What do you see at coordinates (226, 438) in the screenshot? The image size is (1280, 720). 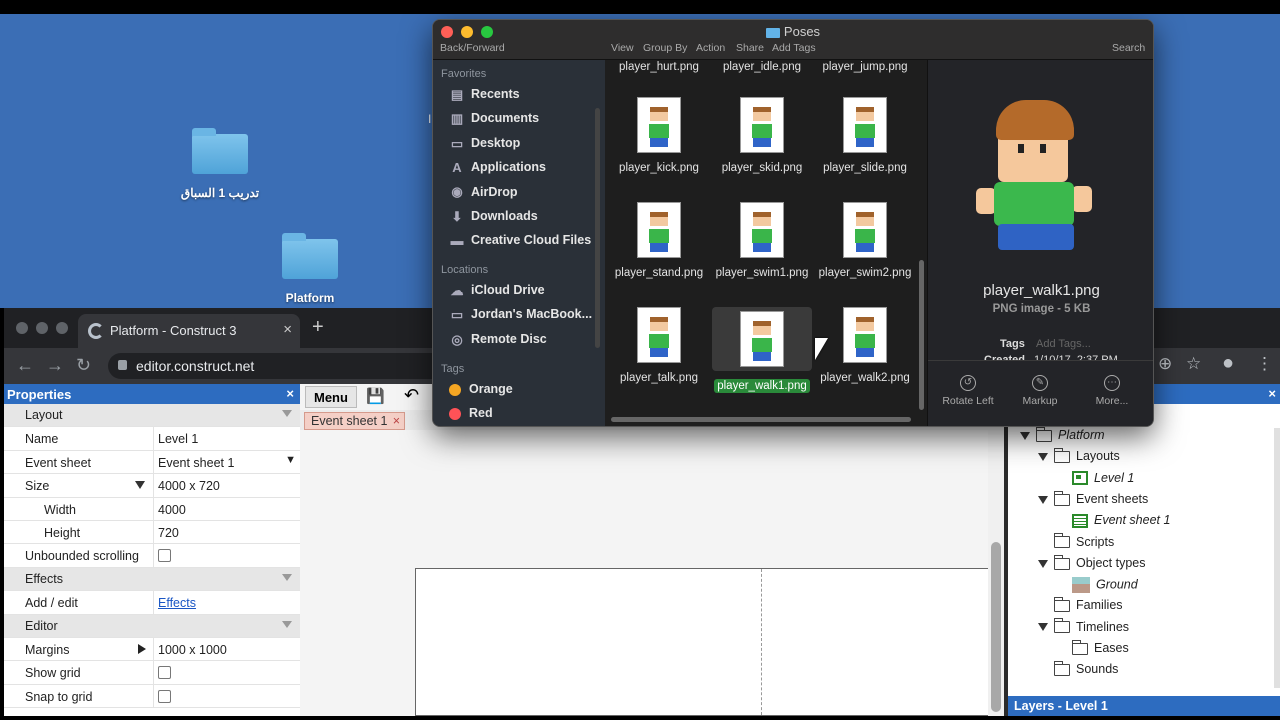 I see `property-value: Level 1` at bounding box center [226, 438].